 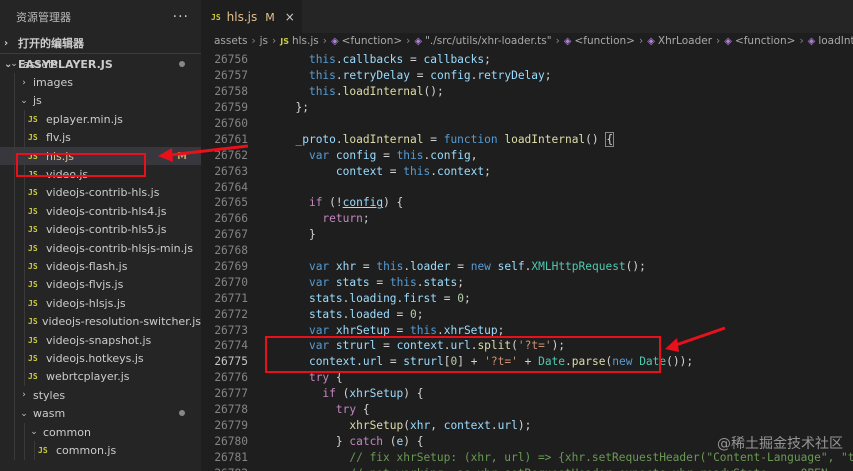 What do you see at coordinates (366, 314) in the screenshot?
I see `code-text: stats.loaded = 0;` at bounding box center [366, 314].